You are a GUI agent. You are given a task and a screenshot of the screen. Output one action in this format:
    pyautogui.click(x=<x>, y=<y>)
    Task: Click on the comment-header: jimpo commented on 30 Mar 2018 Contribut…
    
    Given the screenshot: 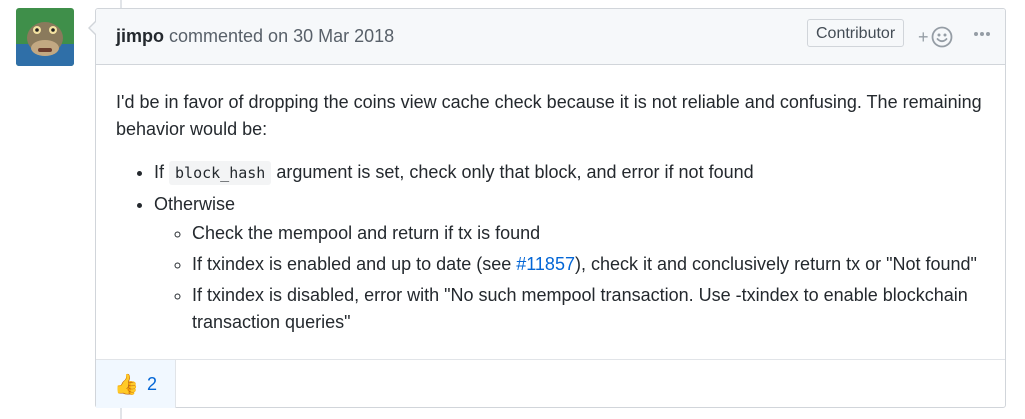 What is the action you would take?
    pyautogui.click(x=550, y=37)
    